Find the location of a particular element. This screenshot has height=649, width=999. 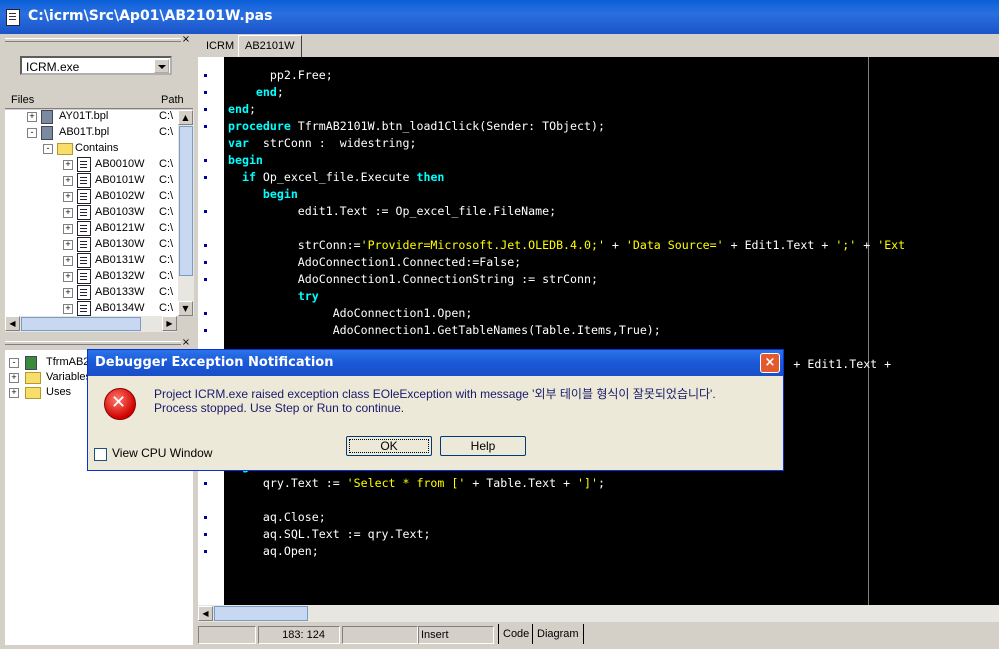

code-line: if Op_excel_file.Execute then is located at coordinates (336, 177).